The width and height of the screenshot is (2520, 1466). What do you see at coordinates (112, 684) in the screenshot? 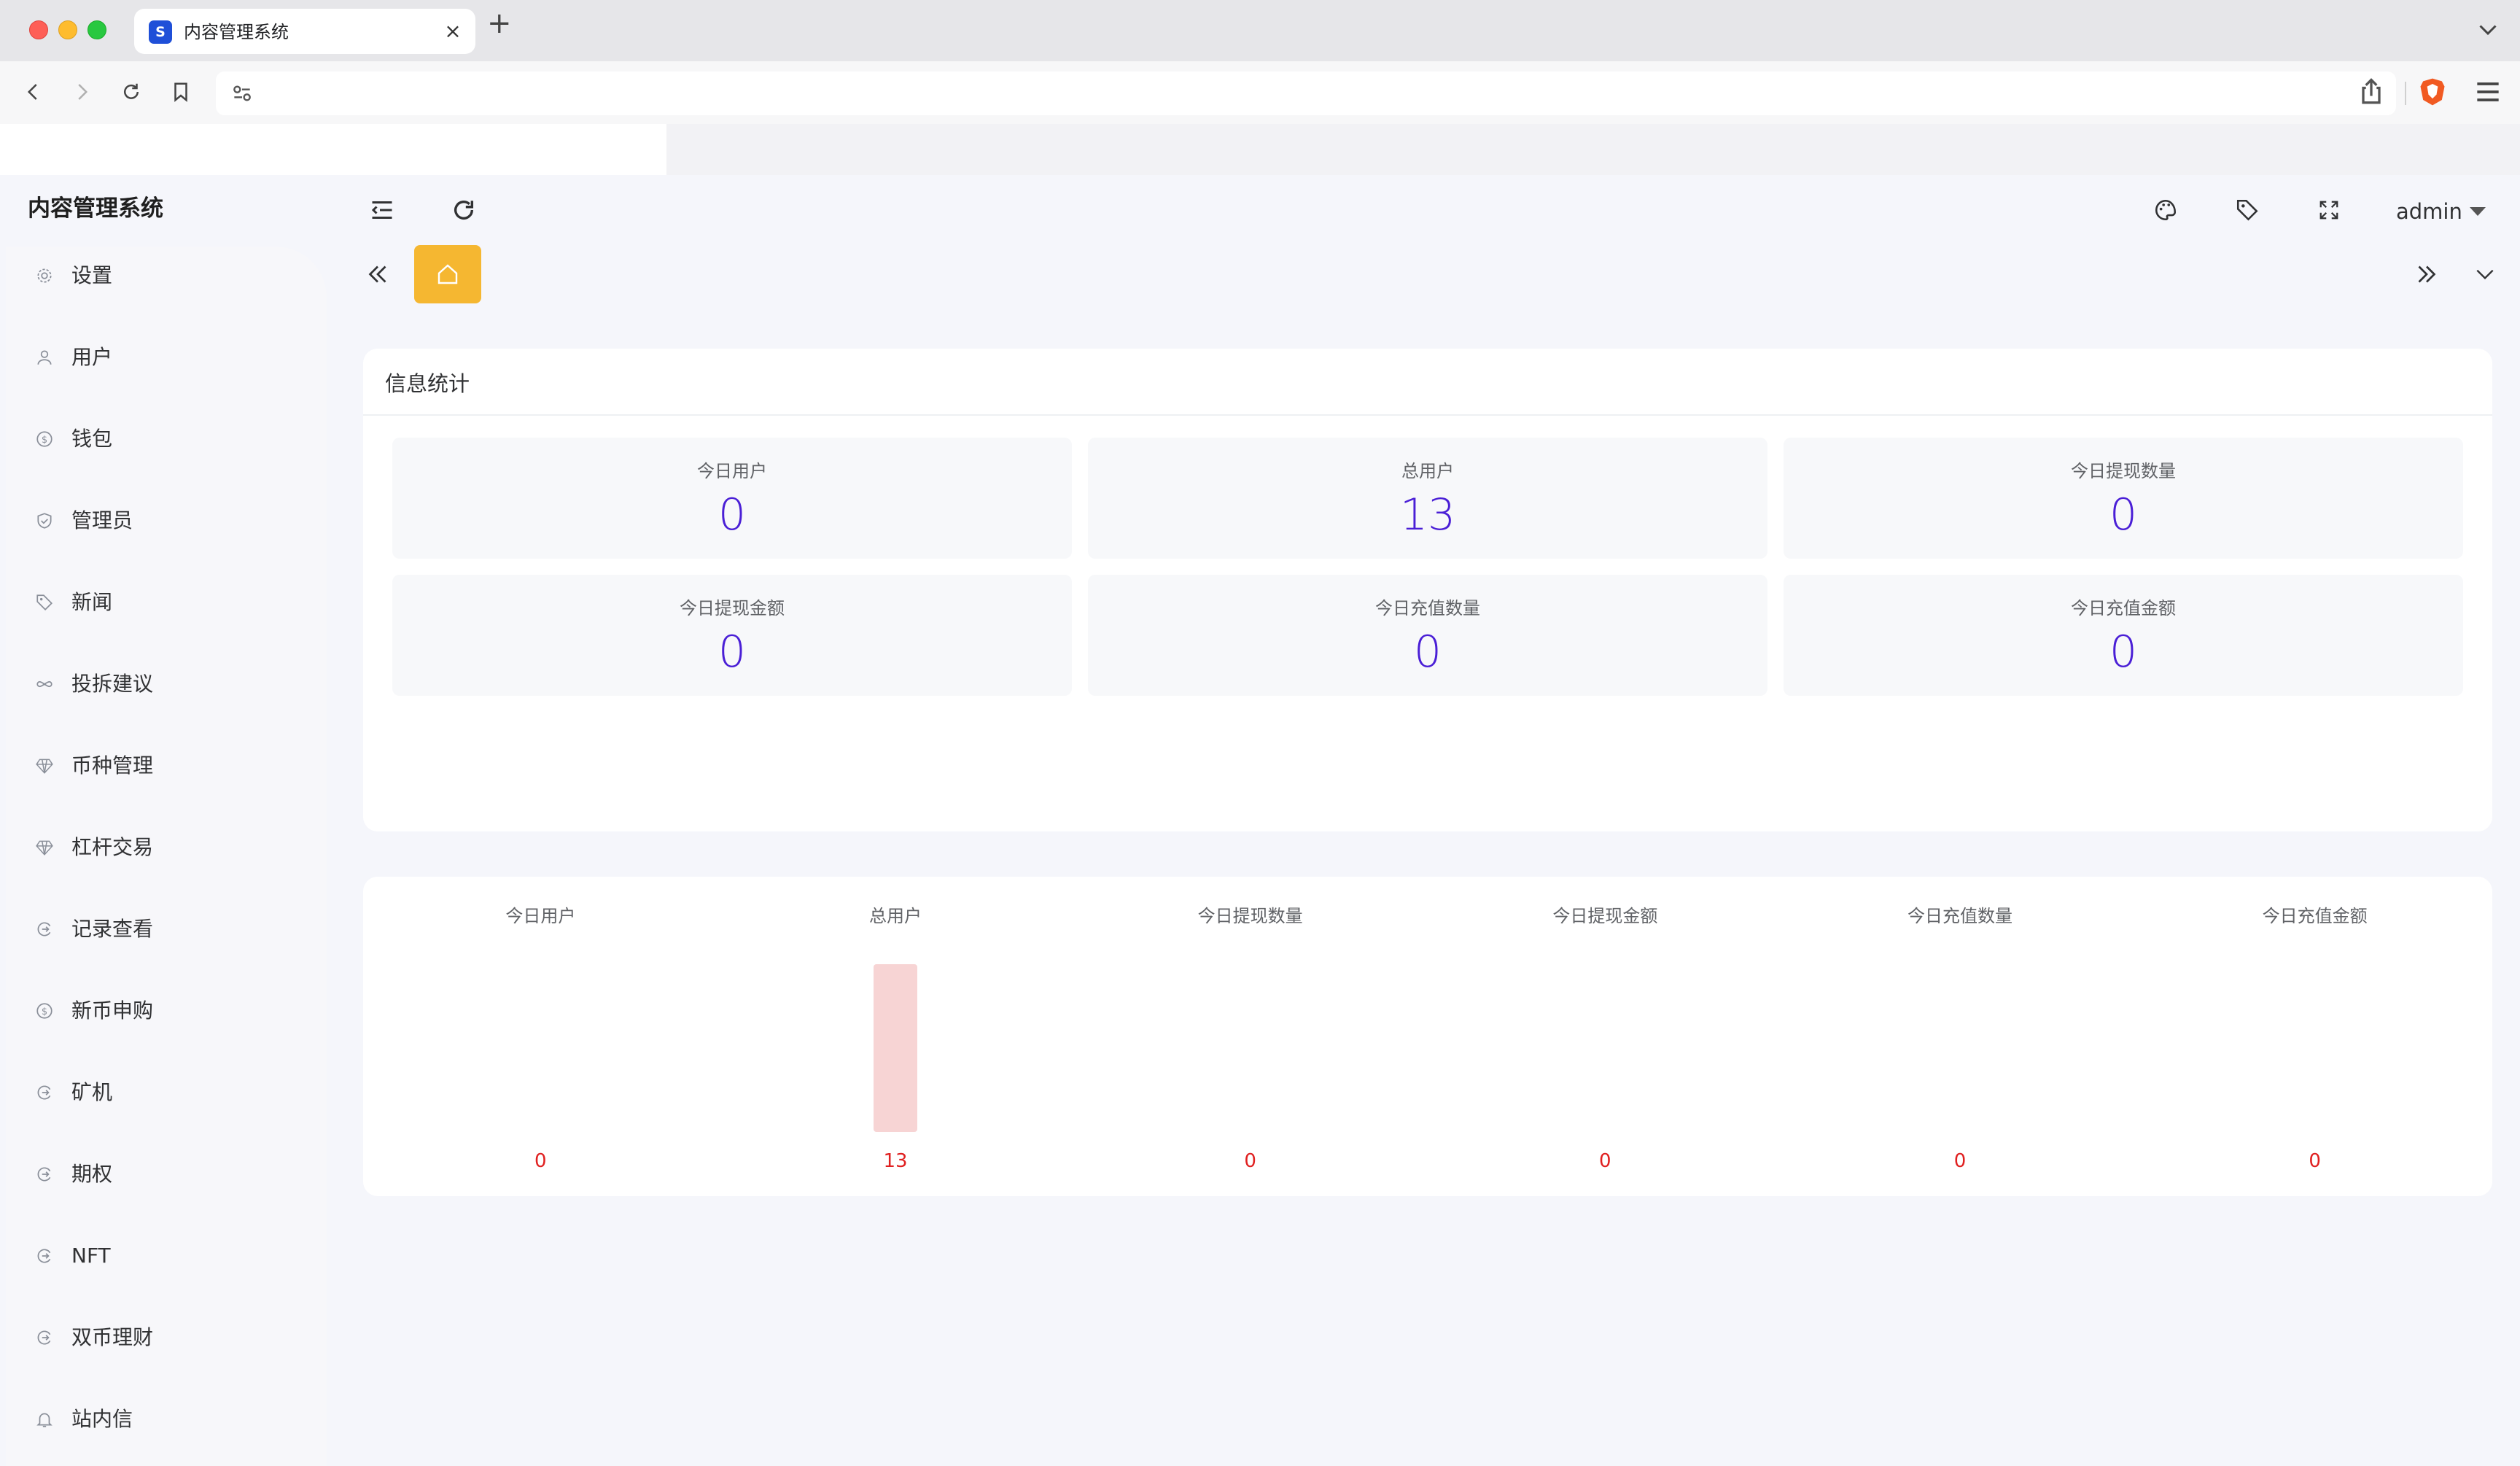
I see `sidebar-item-label: 投拆建议` at bounding box center [112, 684].